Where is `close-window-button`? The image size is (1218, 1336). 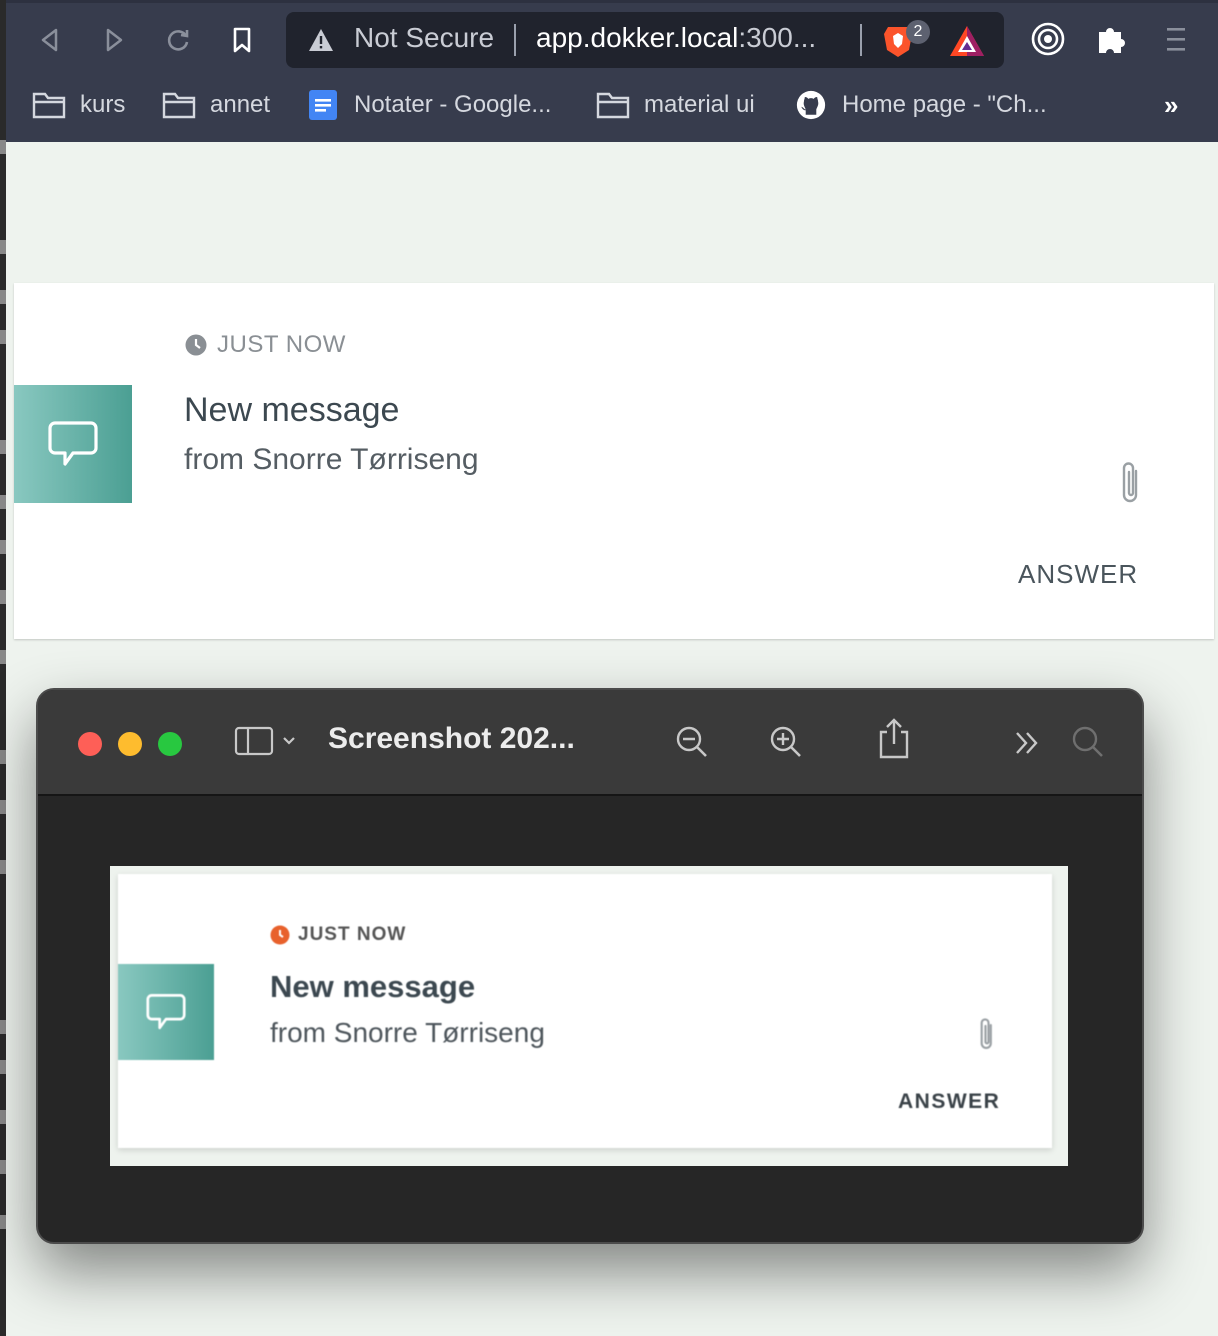 close-window-button is located at coordinates (90, 744).